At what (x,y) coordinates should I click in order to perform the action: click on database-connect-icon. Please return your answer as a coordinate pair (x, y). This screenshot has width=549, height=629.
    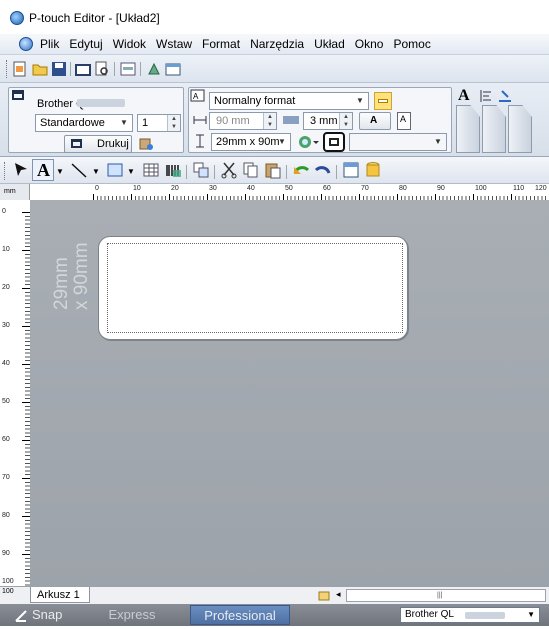
    Looking at the image, I should click on (154, 69).